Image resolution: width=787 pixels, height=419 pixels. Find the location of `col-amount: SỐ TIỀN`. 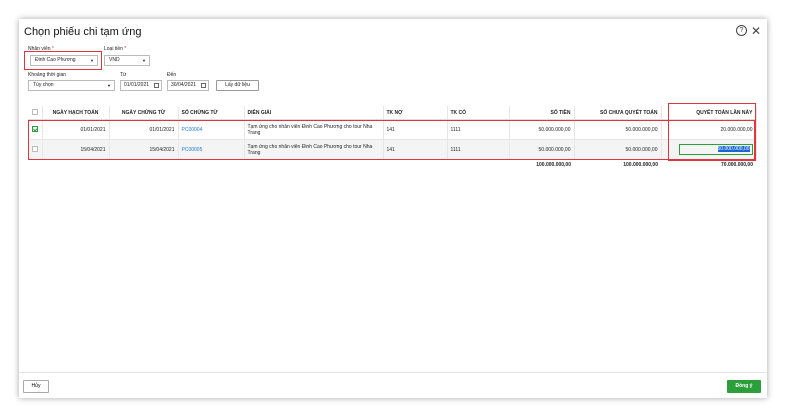

col-amount: SỐ TIỀN is located at coordinates (542, 113).